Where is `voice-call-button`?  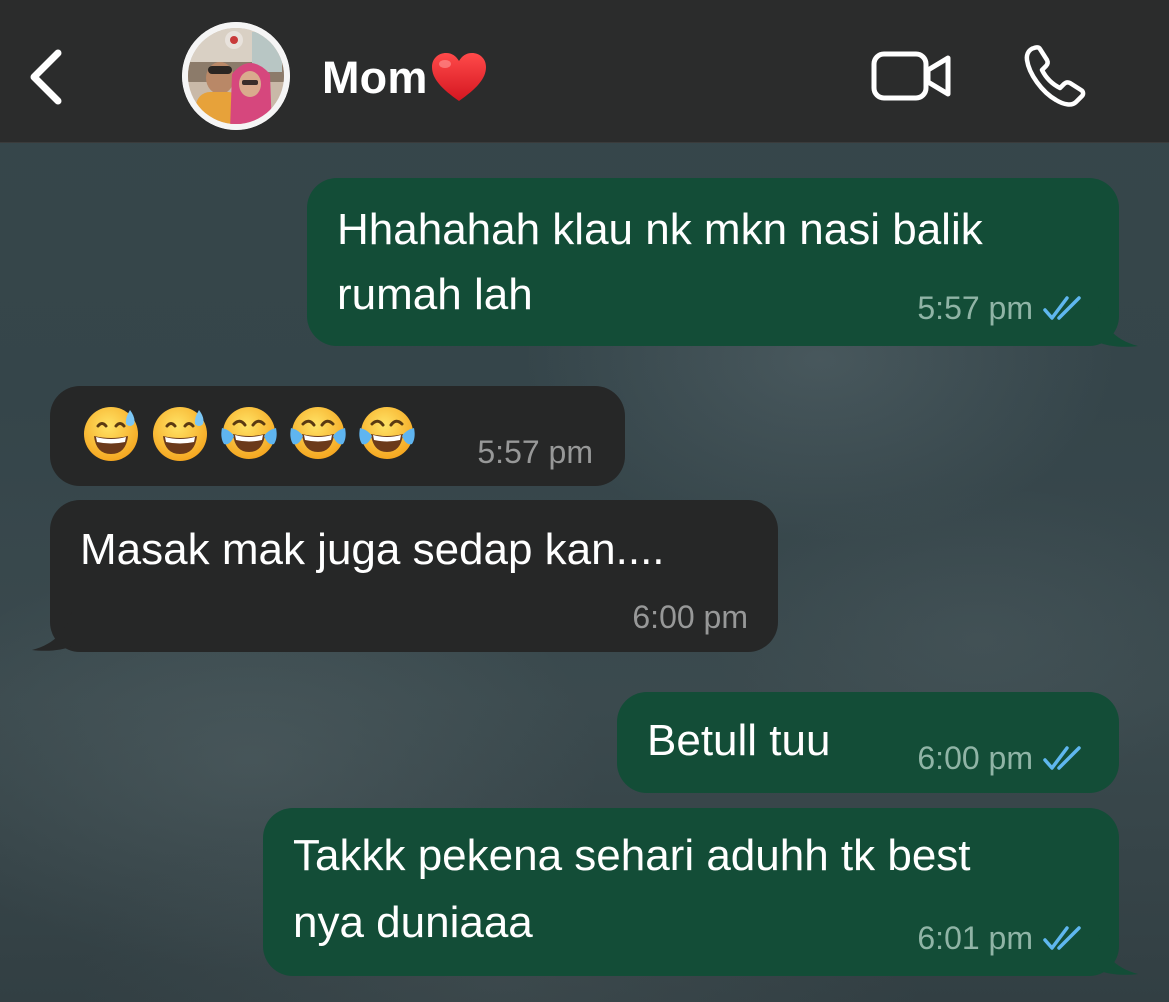 voice-call-button is located at coordinates (1056, 76).